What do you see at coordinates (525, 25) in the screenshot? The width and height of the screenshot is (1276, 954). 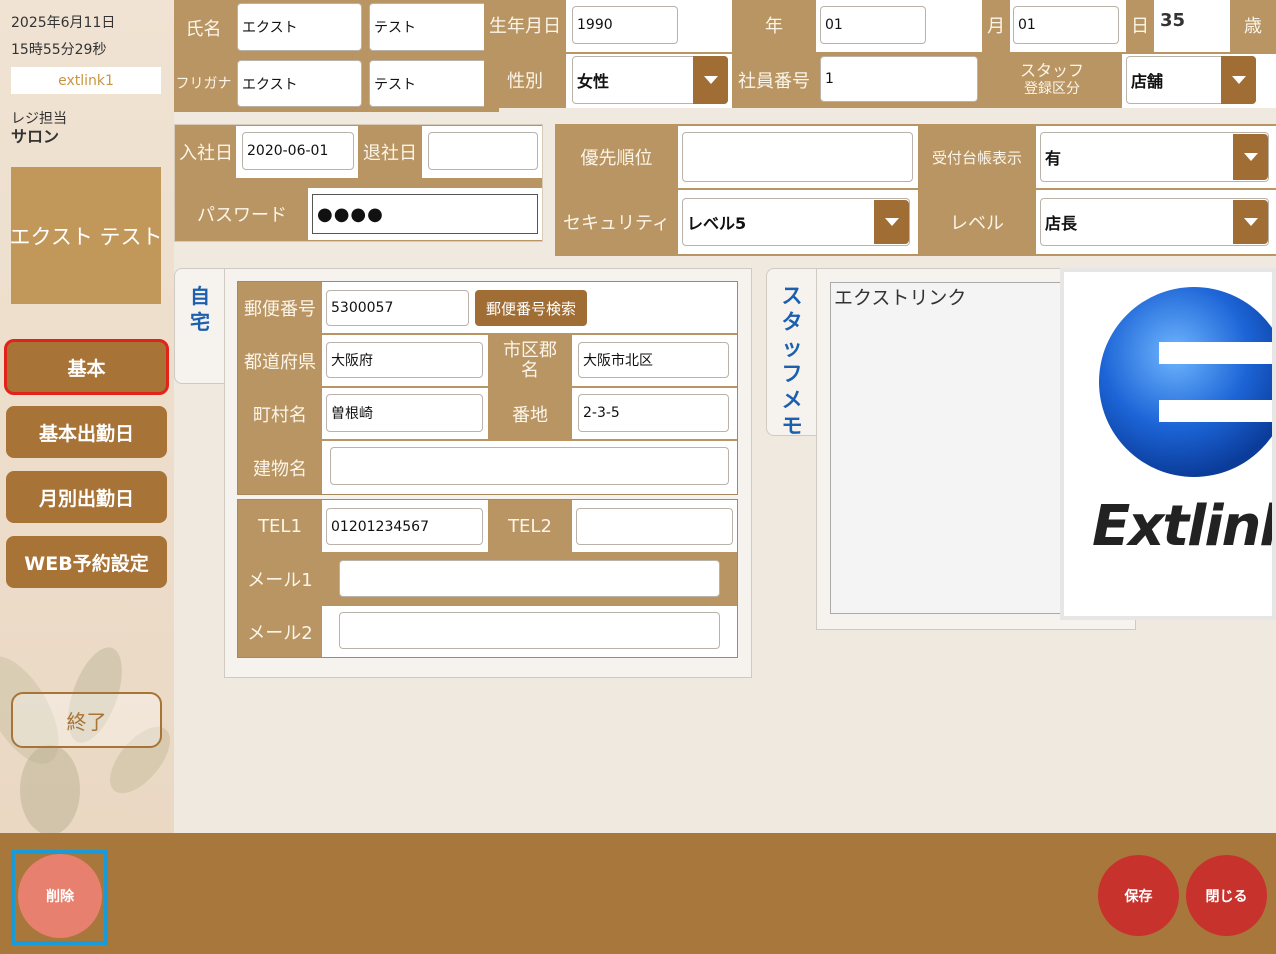 I see `birthdate-label: 生年月日` at bounding box center [525, 25].